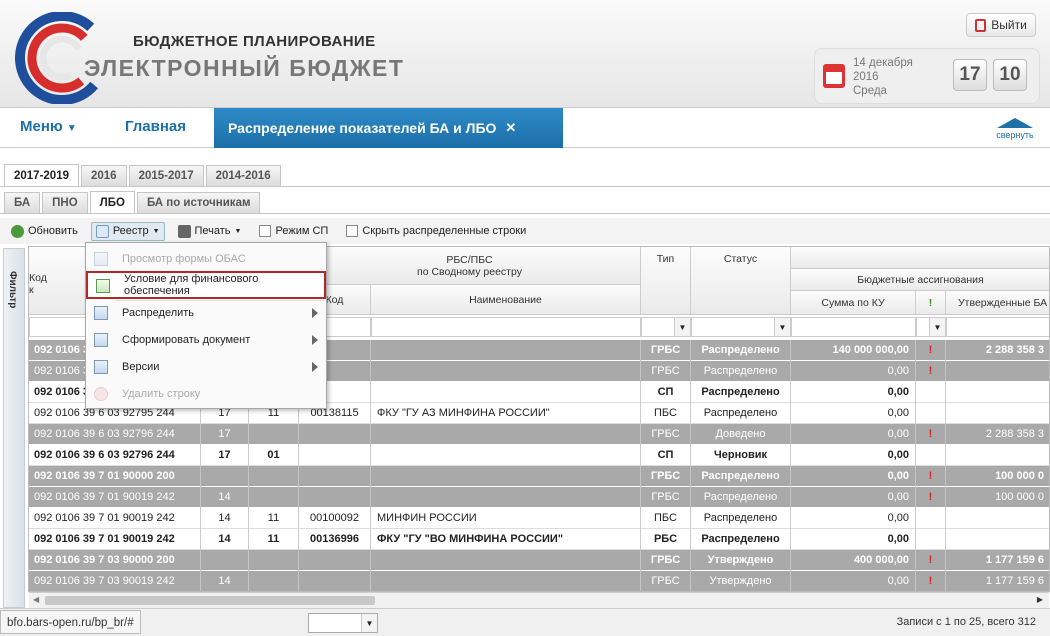 The image size is (1050, 636). What do you see at coordinates (506, 300) in the screenshot?
I see `col-name-header: Наименование` at bounding box center [506, 300].